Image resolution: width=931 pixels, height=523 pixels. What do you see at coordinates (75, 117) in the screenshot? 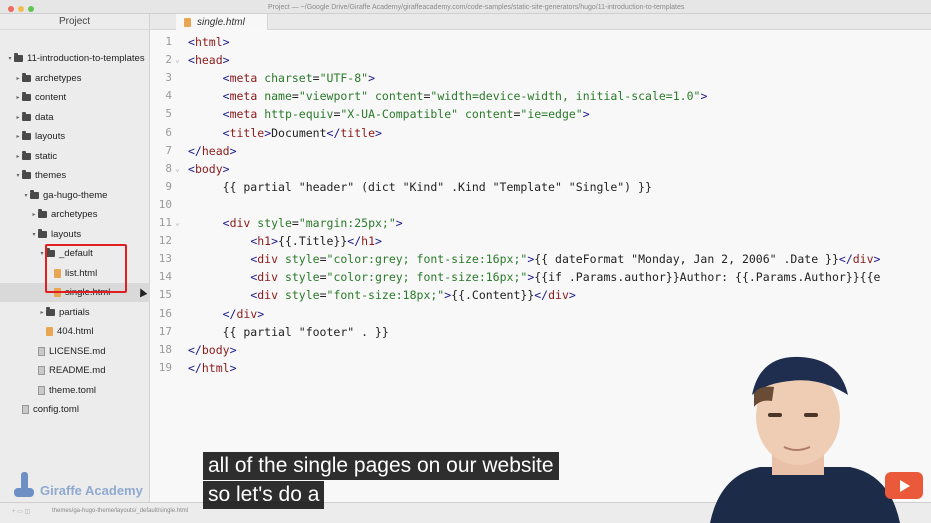
I see `sidebar-item: ▸ data` at bounding box center [75, 117].